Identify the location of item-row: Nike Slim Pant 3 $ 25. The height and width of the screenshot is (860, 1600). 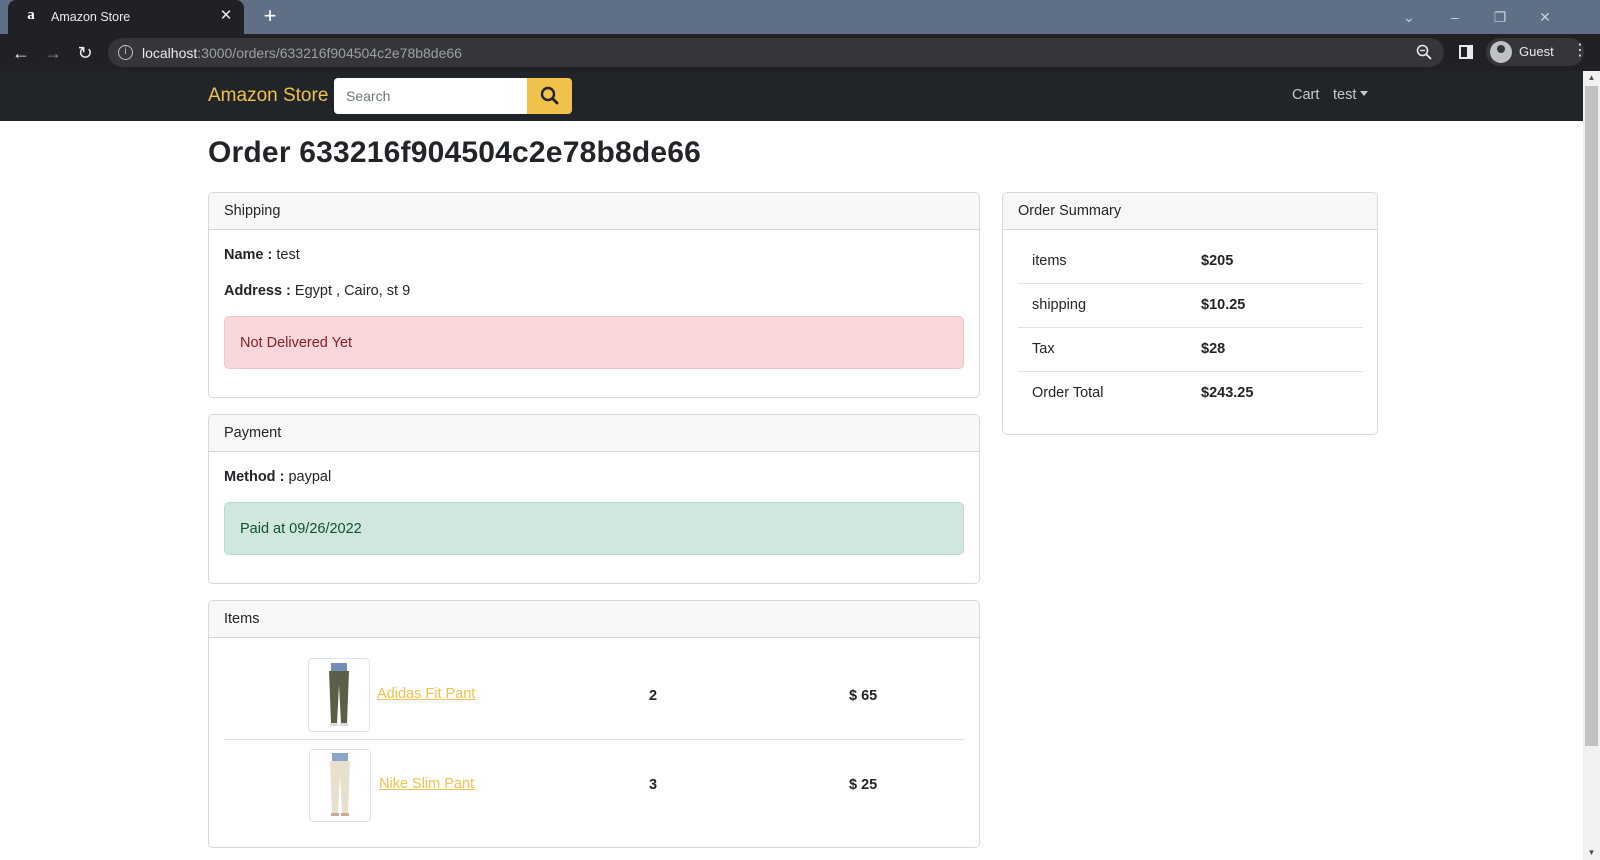
(594, 785).